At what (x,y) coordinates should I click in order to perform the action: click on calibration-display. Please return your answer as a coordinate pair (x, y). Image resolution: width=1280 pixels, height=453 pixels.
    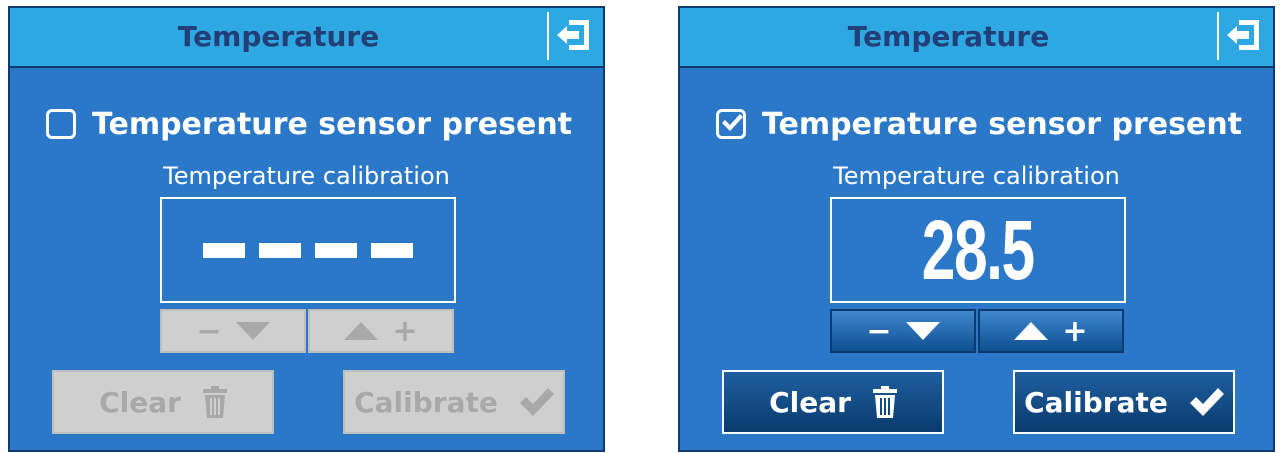
    Looking at the image, I should click on (308, 250).